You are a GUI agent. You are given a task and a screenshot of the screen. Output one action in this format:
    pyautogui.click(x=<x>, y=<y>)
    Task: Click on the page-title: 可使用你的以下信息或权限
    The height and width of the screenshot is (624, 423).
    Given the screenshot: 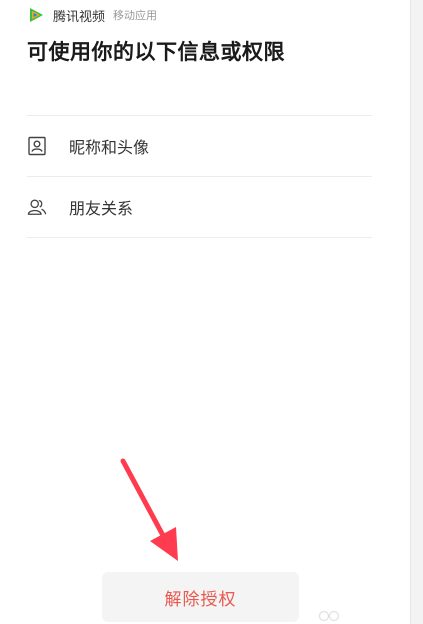 What is the action you would take?
    pyautogui.click(x=156, y=52)
    